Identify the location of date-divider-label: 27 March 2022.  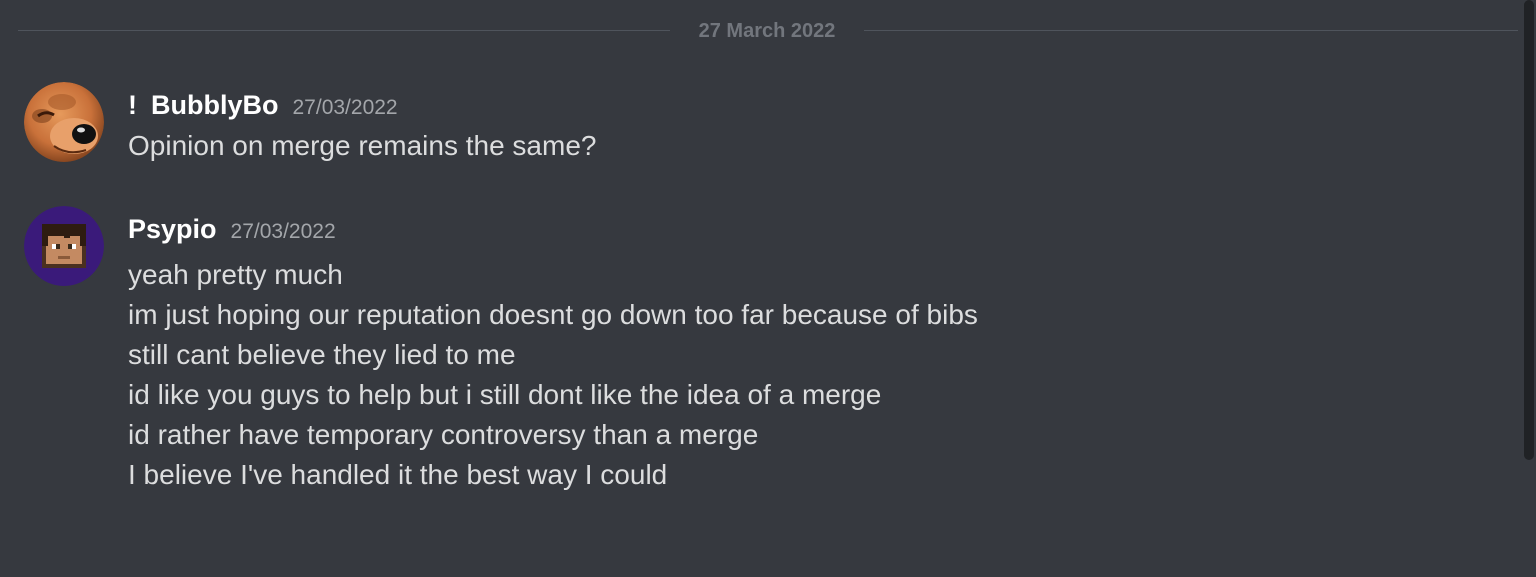
(767, 31).